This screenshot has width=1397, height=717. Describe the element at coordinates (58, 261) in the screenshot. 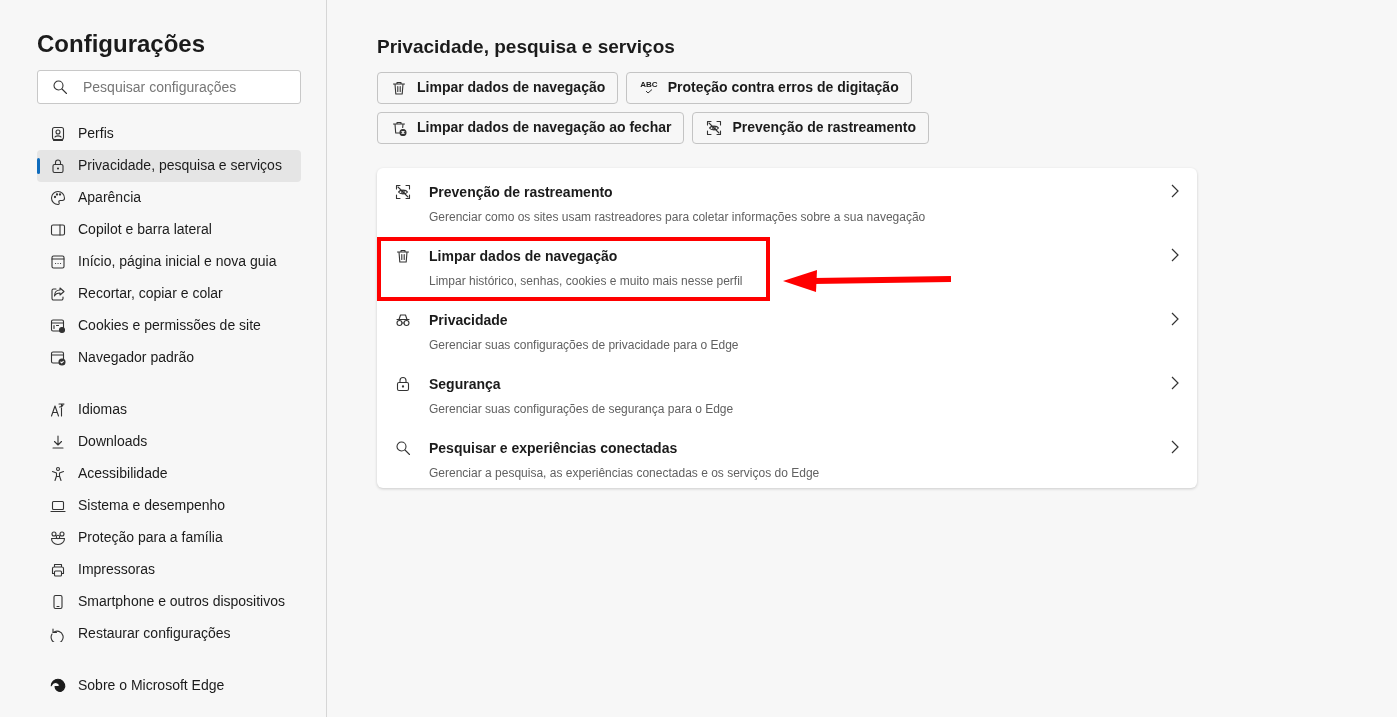

I see `home-page-icon` at that location.